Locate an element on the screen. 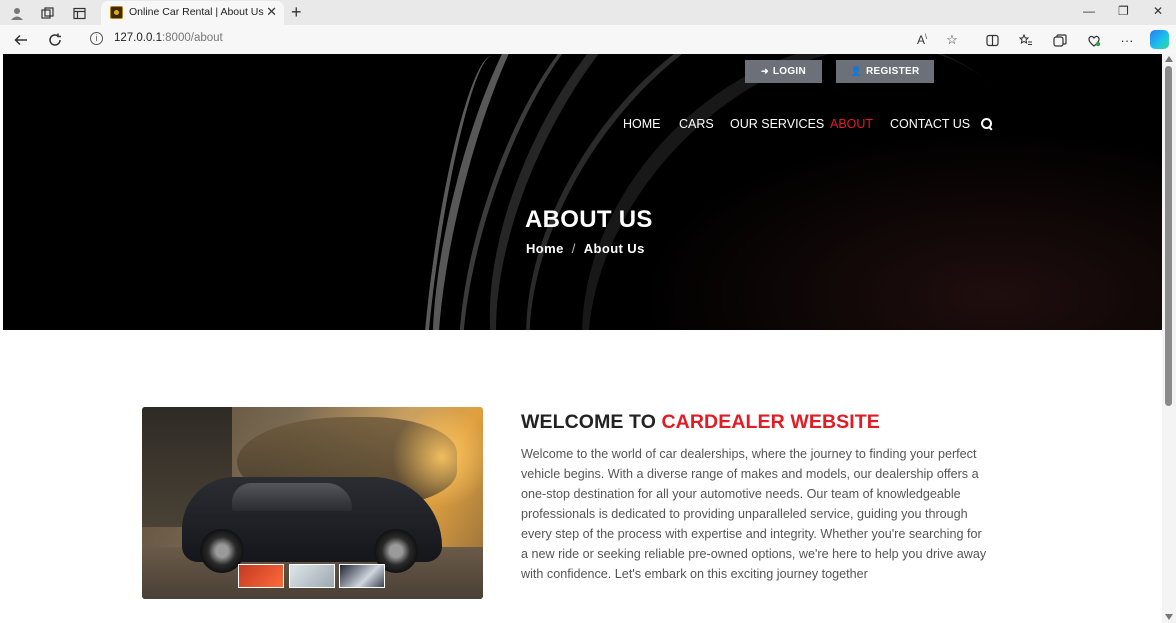  welcome-heading: WELCOME TO CARDEALER WEBSITE is located at coordinates (700, 422).